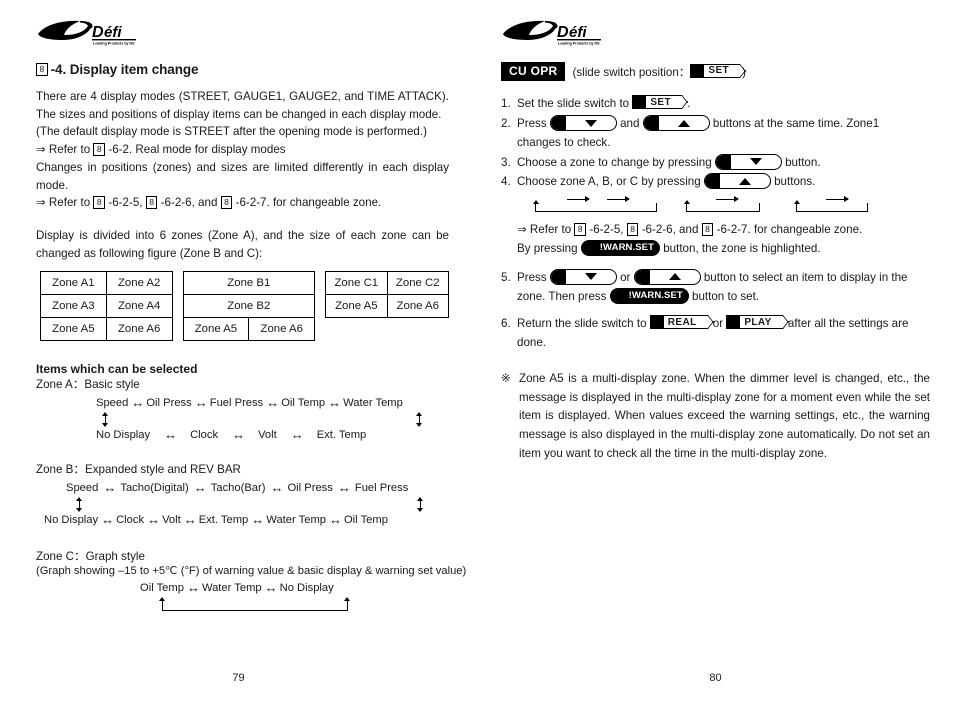 This screenshot has width=954, height=706. Describe the element at coordinates (347, 603) in the screenshot. I see `loop-arrow-right-icon` at that location.